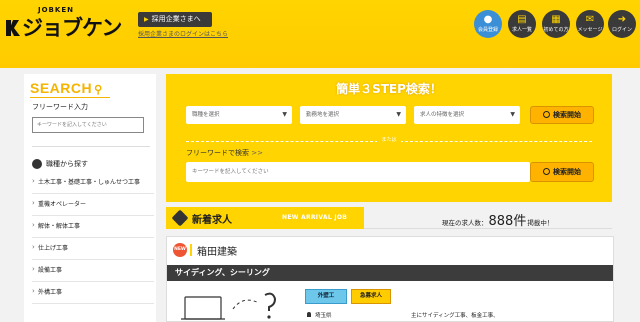  What do you see at coordinates (93, 183) in the screenshot?
I see `category-item: 土木工事・基礎工事・しゅんせつ工事` at bounding box center [93, 183].